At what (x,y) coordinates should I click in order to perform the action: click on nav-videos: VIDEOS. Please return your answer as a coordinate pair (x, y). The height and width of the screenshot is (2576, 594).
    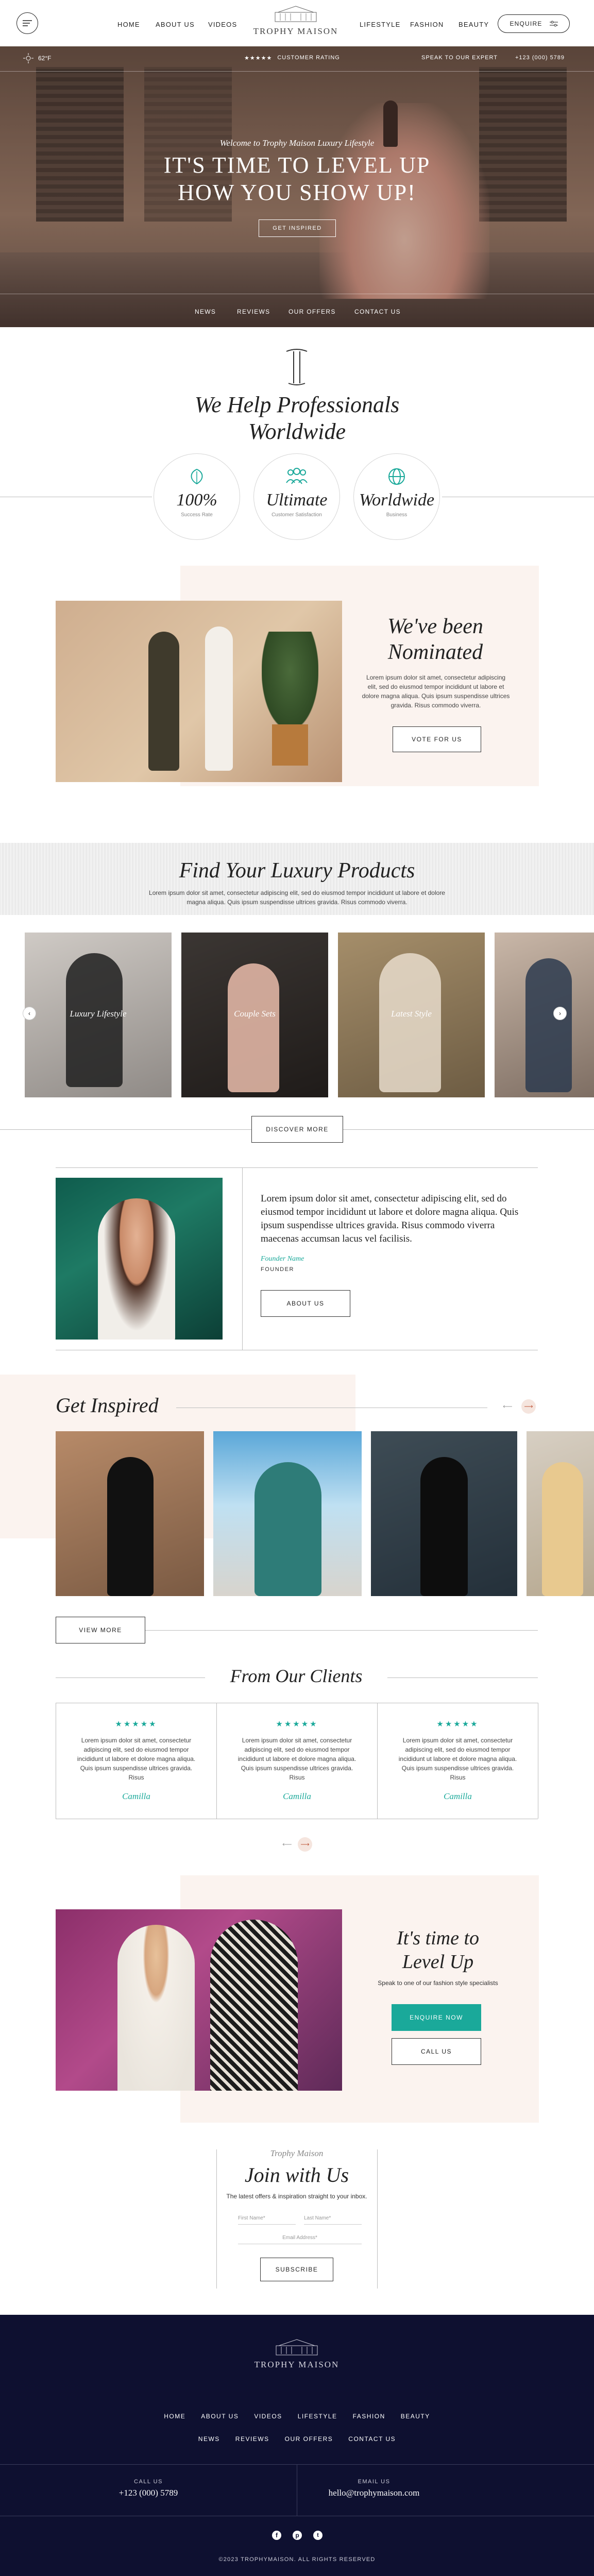
    Looking at the image, I should click on (222, 24).